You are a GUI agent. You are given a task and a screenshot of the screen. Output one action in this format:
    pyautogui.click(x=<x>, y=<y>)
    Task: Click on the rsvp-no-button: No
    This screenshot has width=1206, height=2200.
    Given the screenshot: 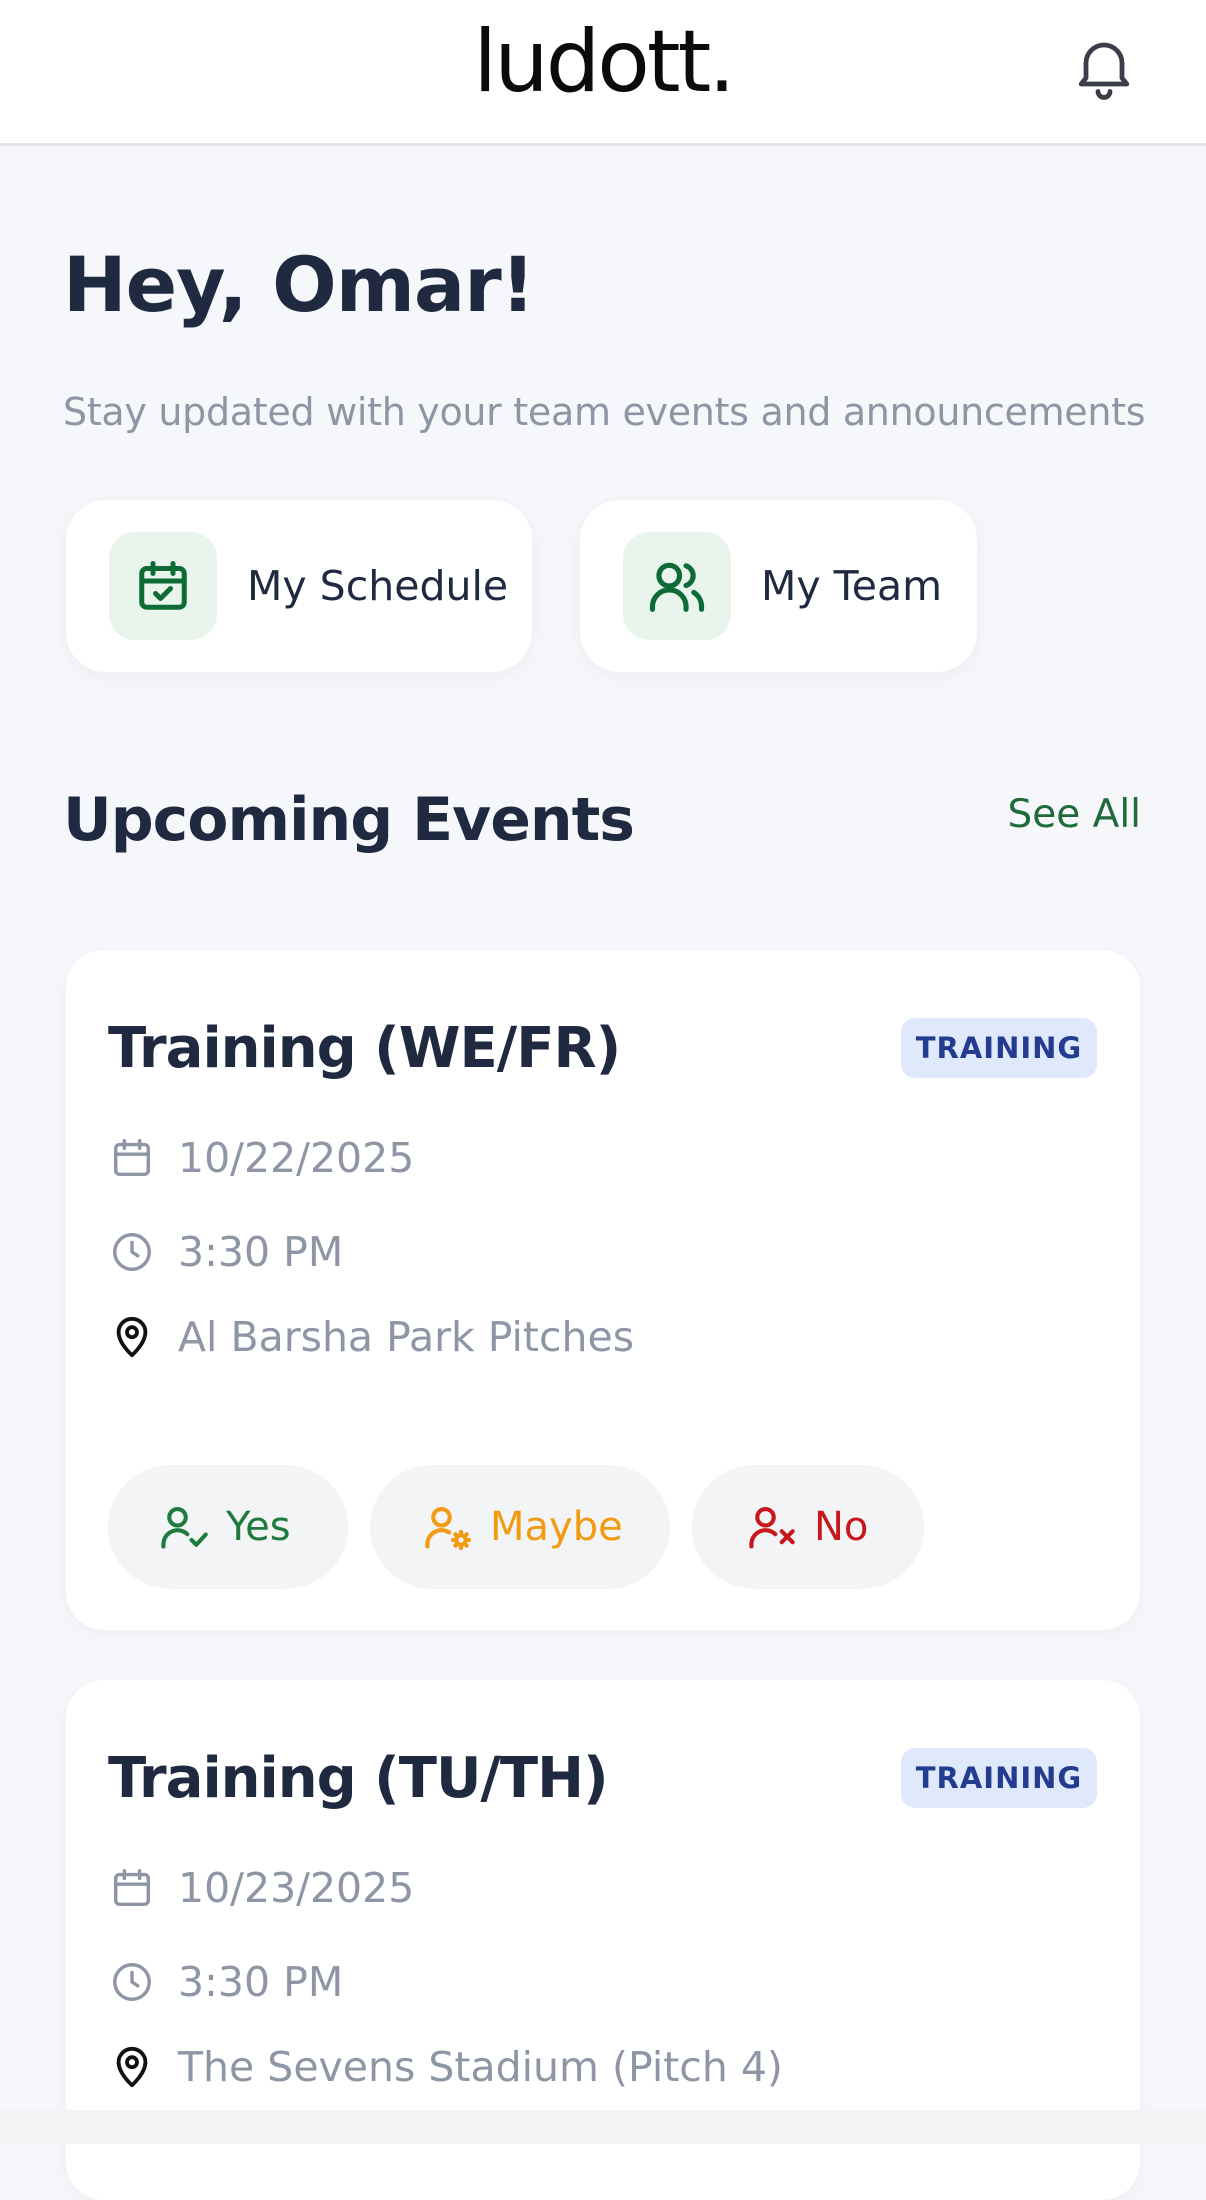 What is the action you would take?
    pyautogui.click(x=808, y=1527)
    